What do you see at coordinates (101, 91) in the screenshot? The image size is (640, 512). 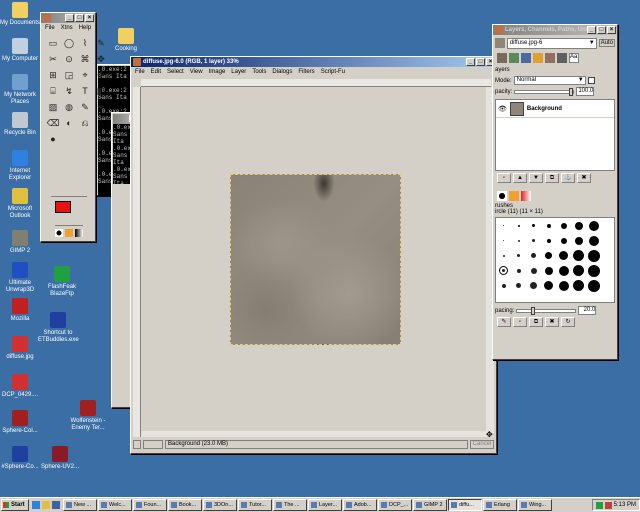 I see `tool-icon: ◧` at bounding box center [101, 91].